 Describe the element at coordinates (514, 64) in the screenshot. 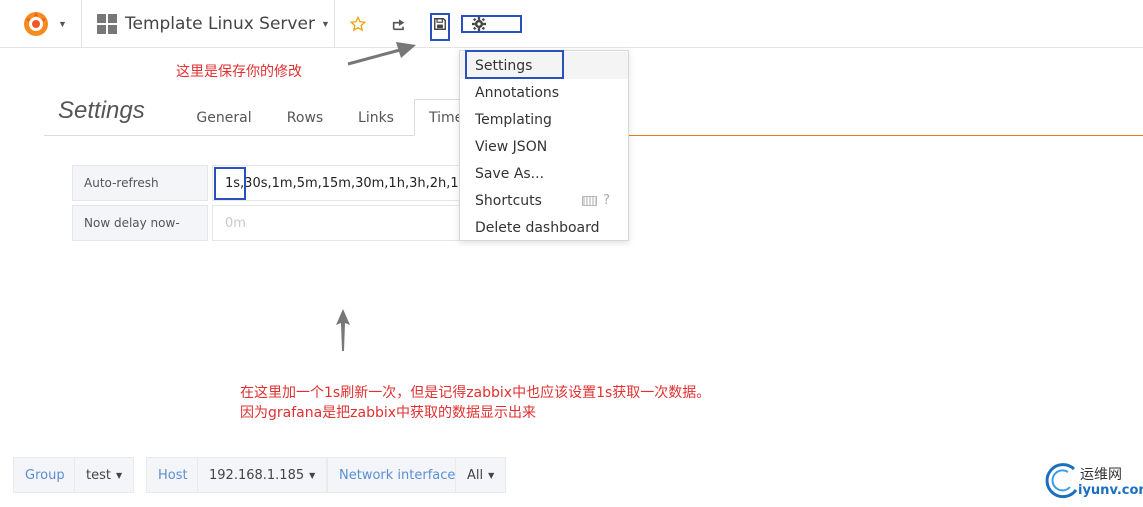

I see `settings-highlight-box` at that location.